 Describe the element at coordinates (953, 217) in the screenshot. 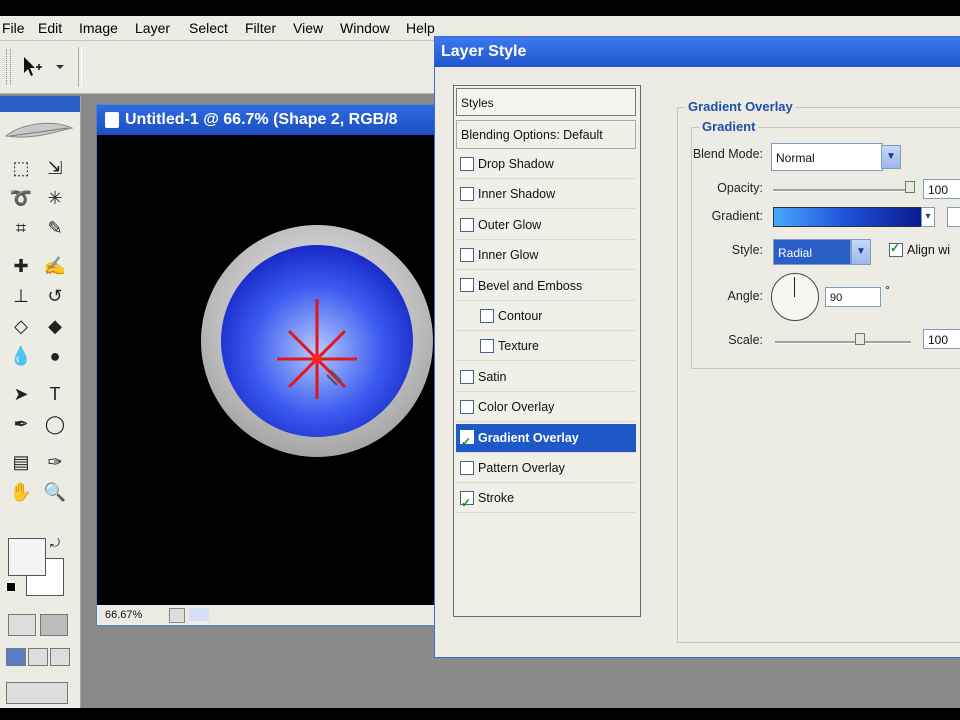

I see `reverse-checkbox` at that location.